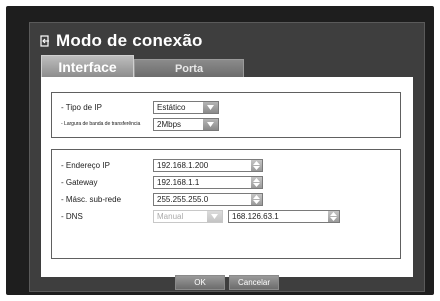 The image size is (440, 301). Describe the element at coordinates (129, 40) in the screenshot. I see `dialog-title: Modo de conexão` at that location.